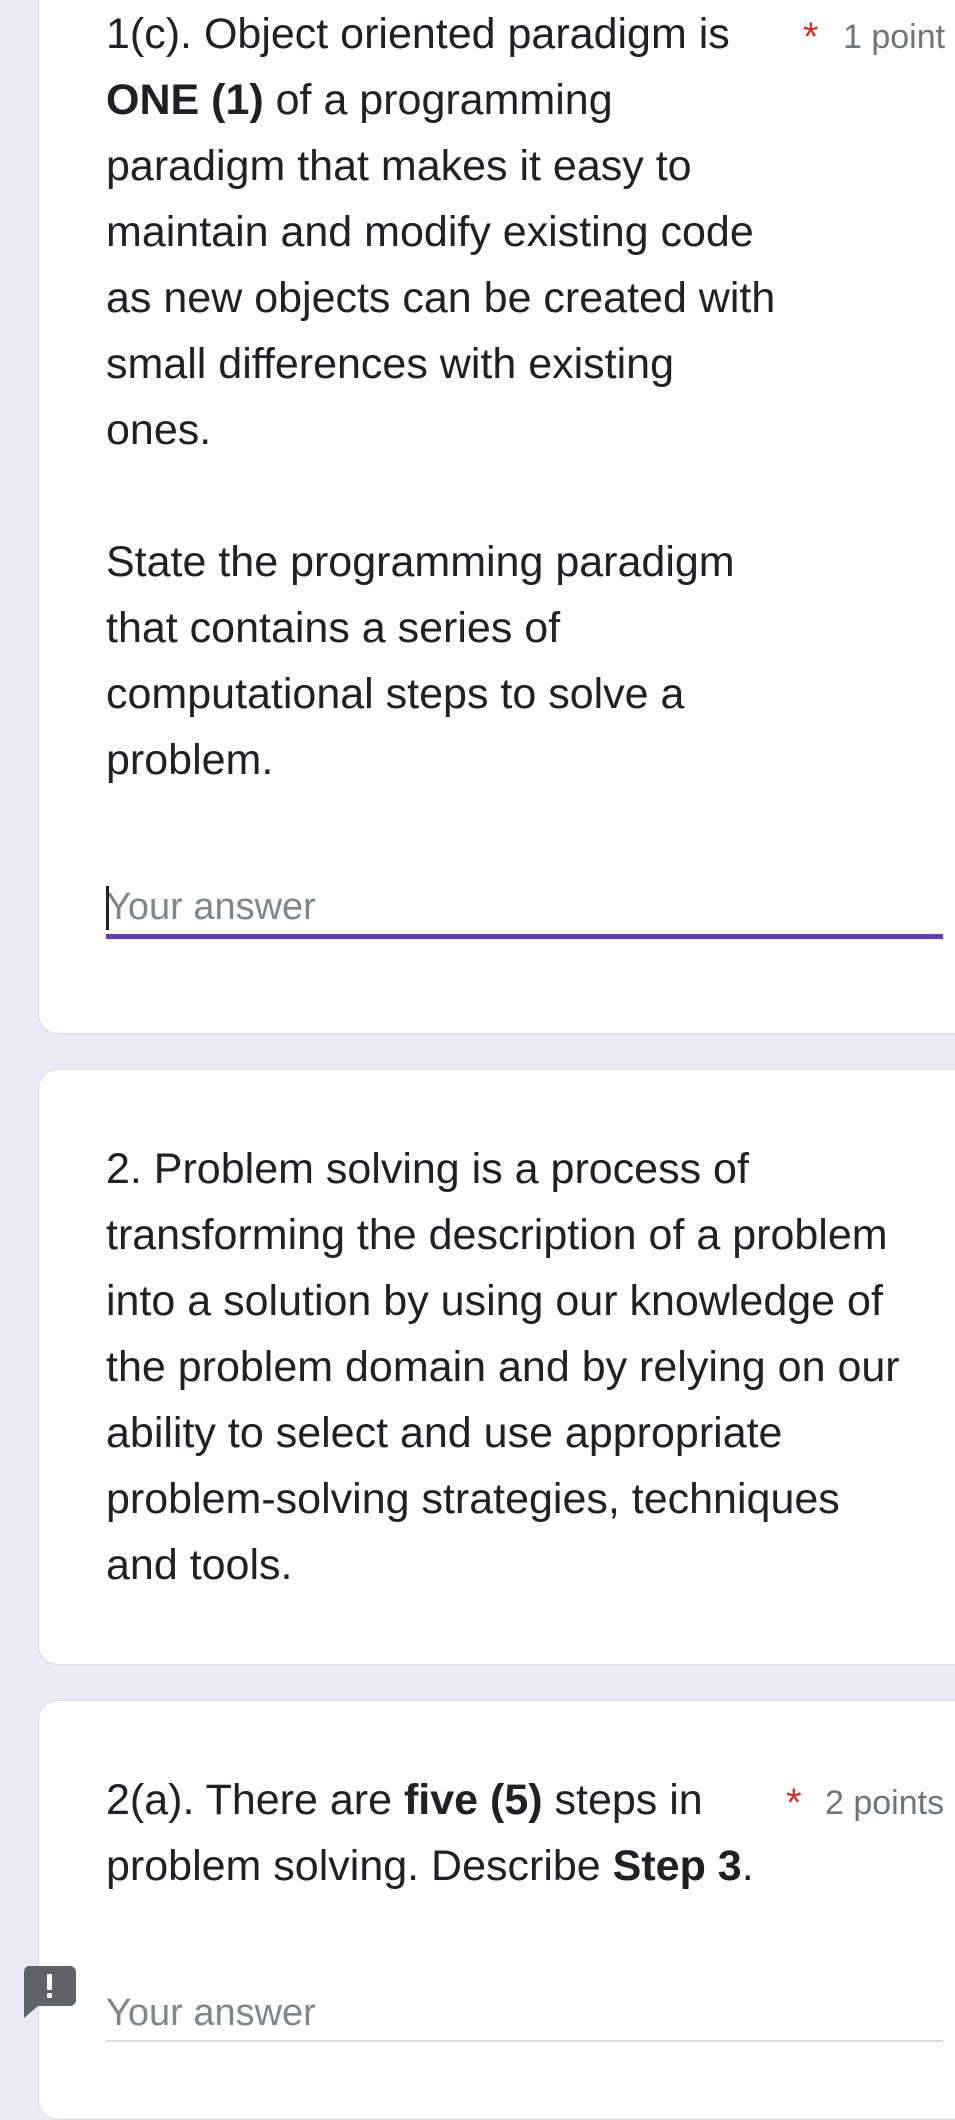 This screenshot has height=2120, width=955. I want to click on report-problem-button, so click(49, 1991).